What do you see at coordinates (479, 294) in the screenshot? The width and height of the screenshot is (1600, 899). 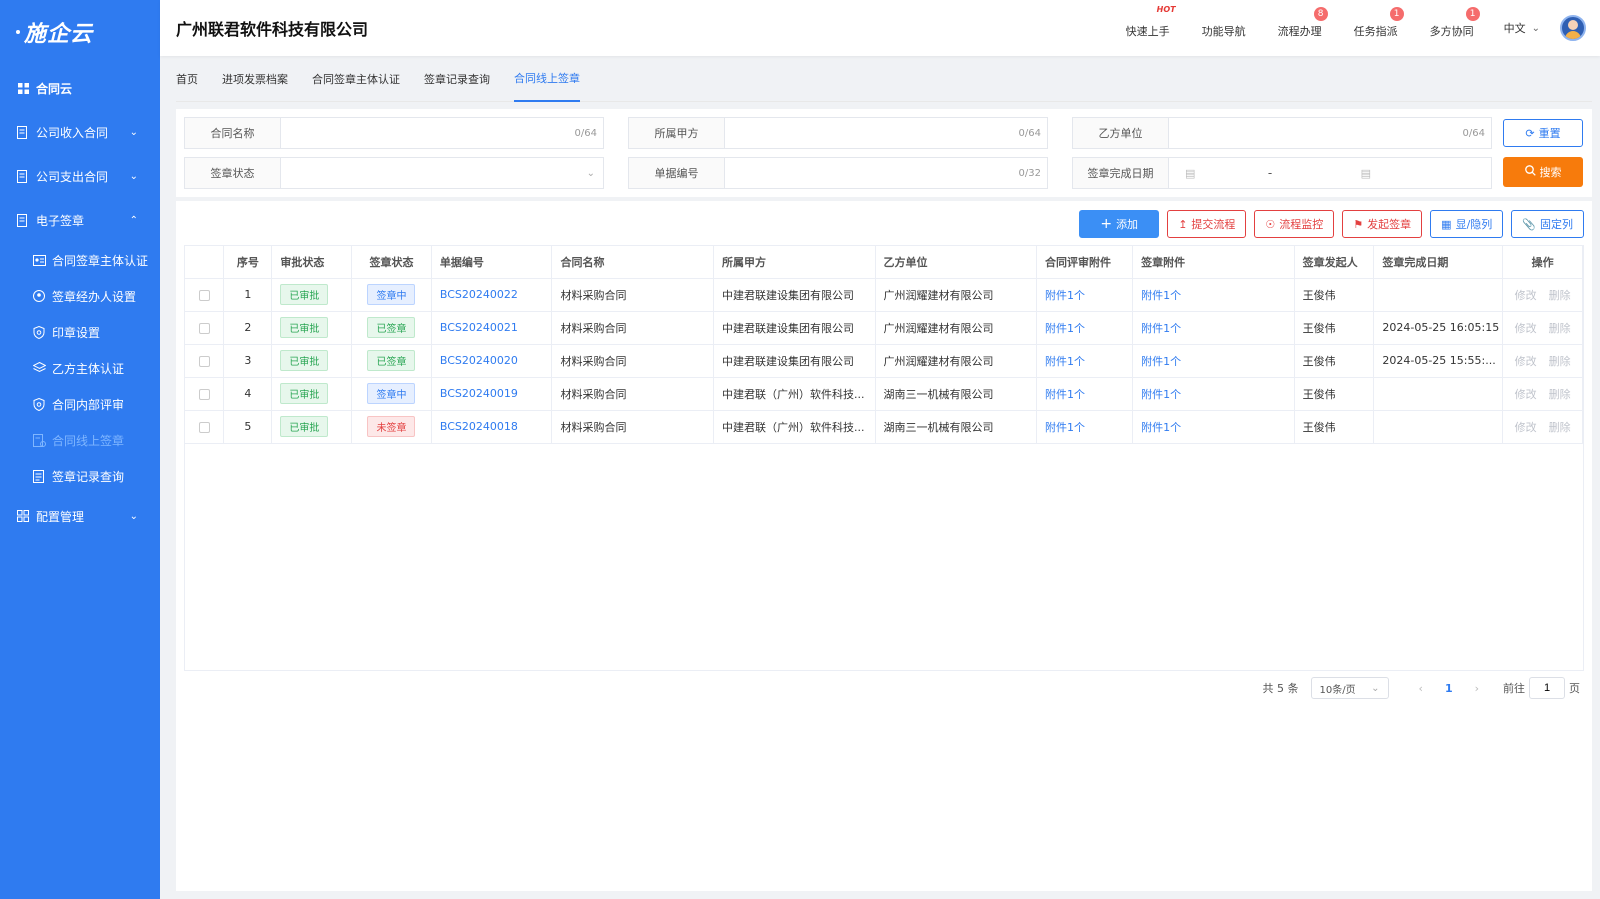 I see `doc-no-link: BCS20240022` at bounding box center [479, 294].